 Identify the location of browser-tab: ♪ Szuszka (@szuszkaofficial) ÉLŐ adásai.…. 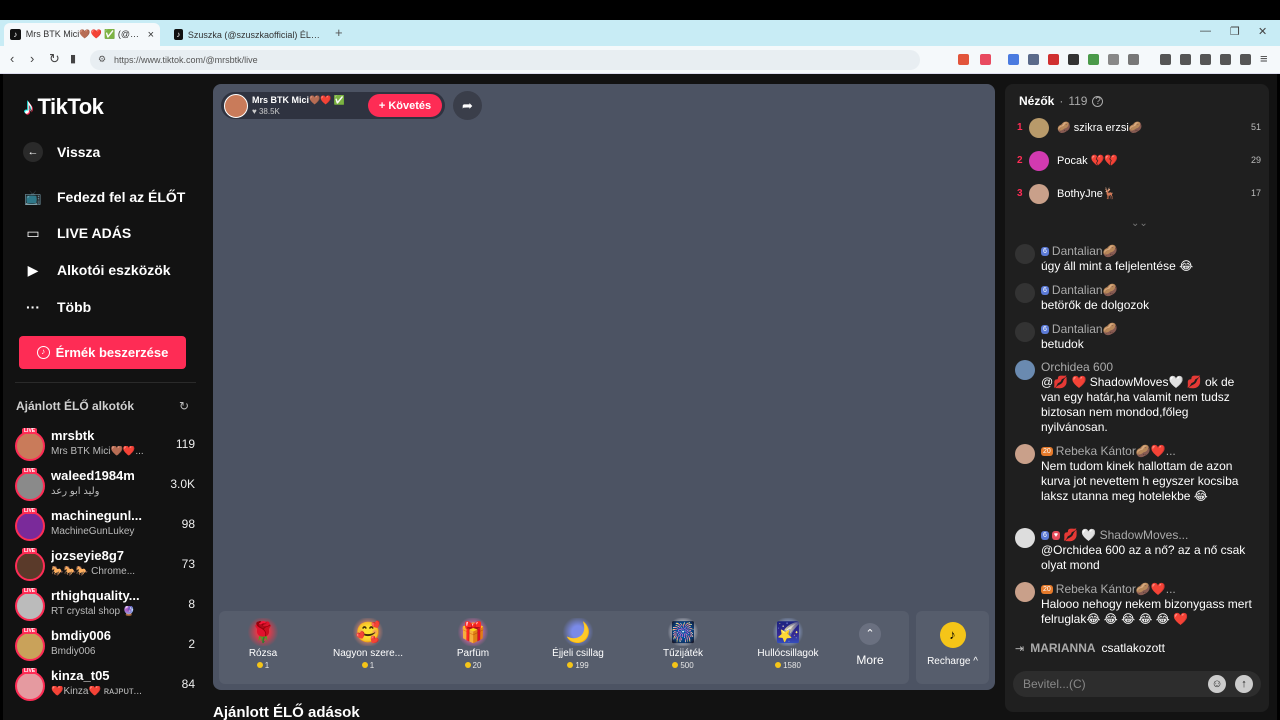
(248, 34).